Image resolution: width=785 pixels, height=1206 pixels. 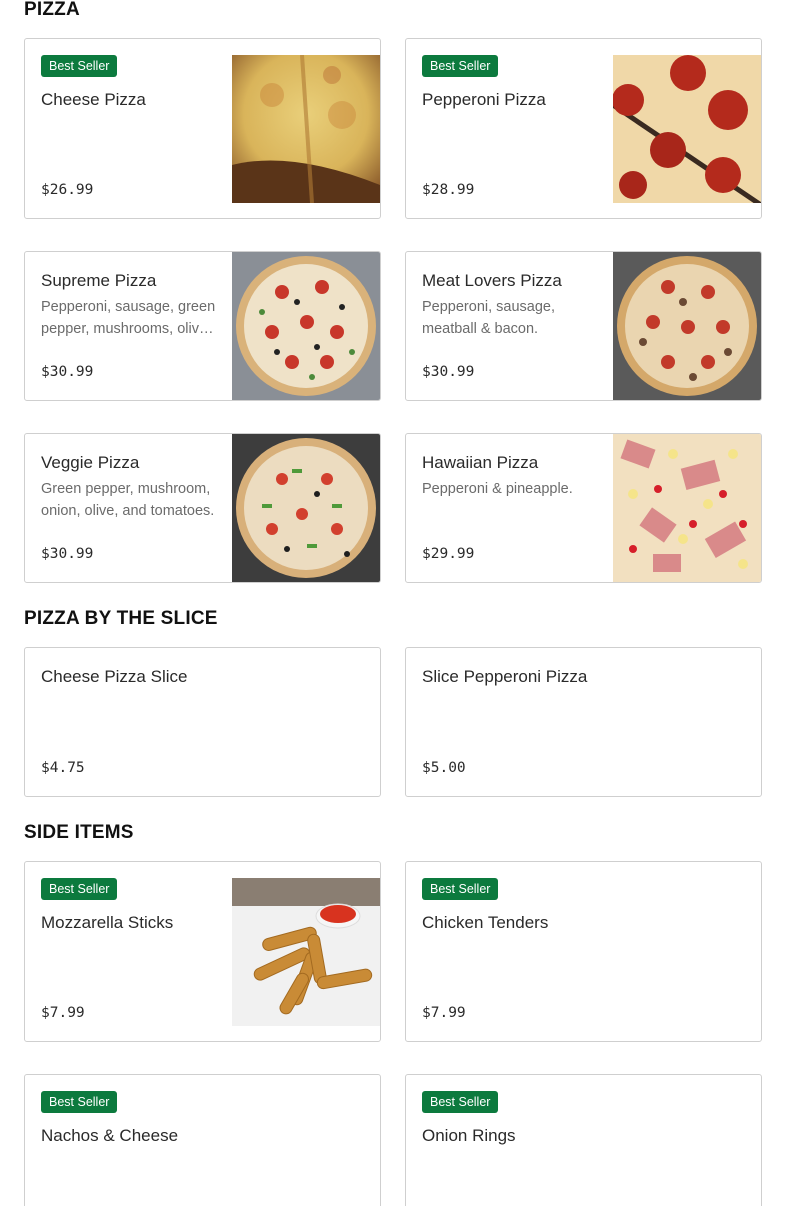 What do you see at coordinates (448, 554) in the screenshot?
I see `item-price: $29.99` at bounding box center [448, 554].